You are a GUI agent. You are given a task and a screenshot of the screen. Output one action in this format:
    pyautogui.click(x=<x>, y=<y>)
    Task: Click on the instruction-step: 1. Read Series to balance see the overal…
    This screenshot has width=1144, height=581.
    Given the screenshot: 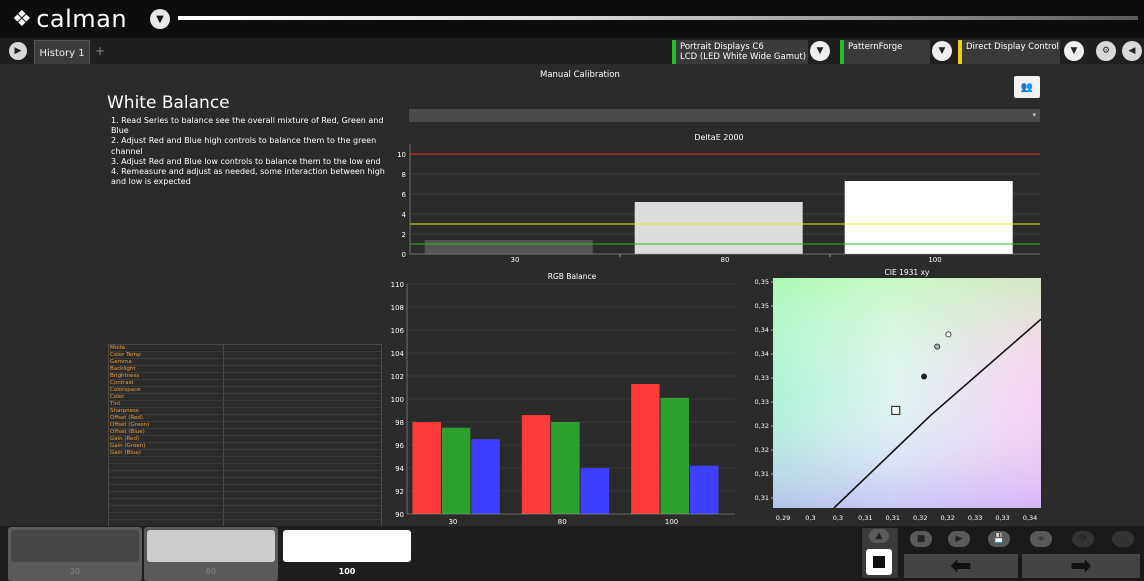 What is the action you would take?
    pyautogui.click(x=247, y=126)
    